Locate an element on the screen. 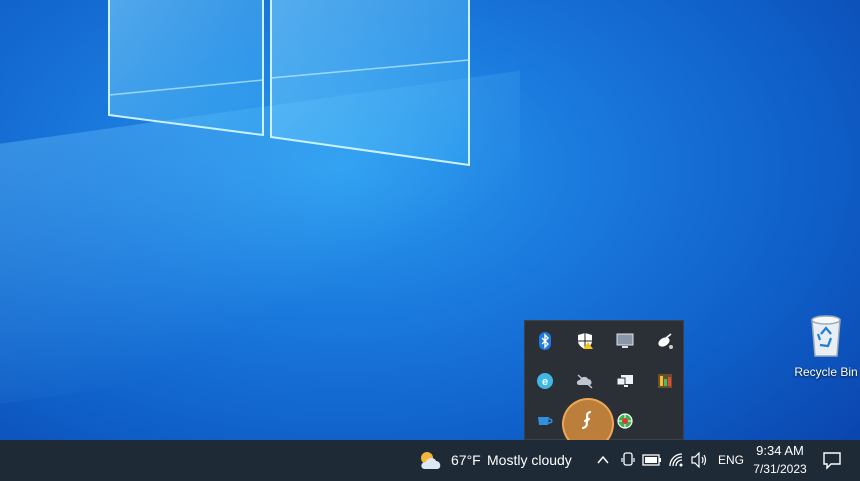 This screenshot has width=860, height=481. clock: 9:34 AM 7/31/2023 is located at coordinates (780, 460).